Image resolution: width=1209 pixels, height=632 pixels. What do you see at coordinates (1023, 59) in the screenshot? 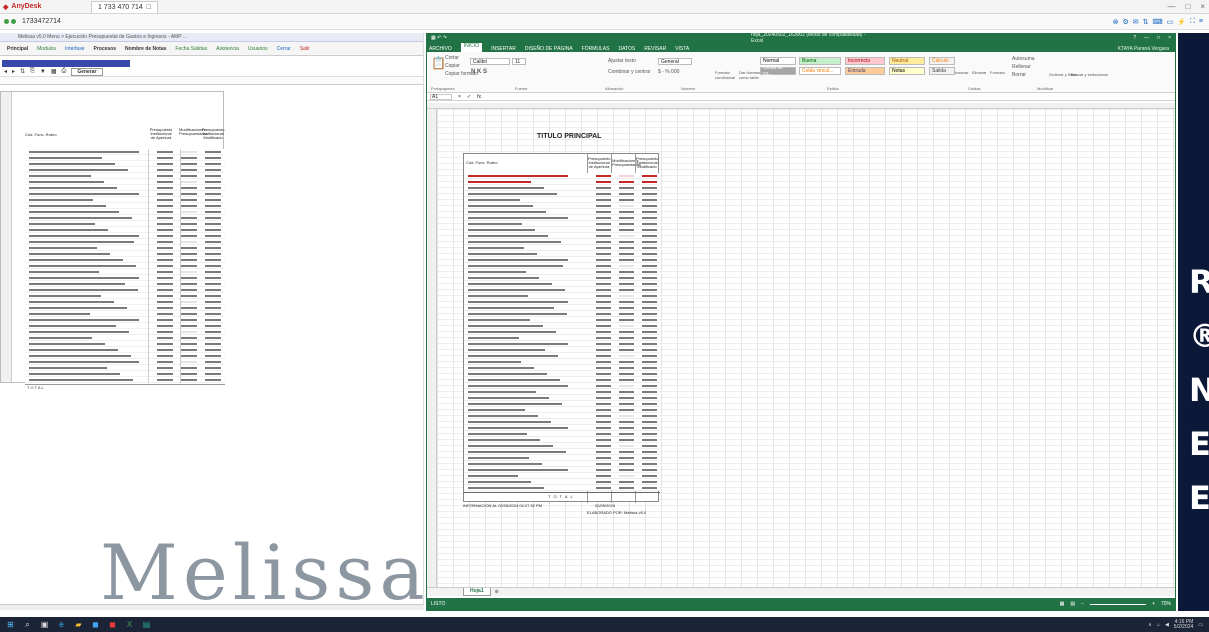
I see `autosum-button: Autosuma` at bounding box center [1023, 59].